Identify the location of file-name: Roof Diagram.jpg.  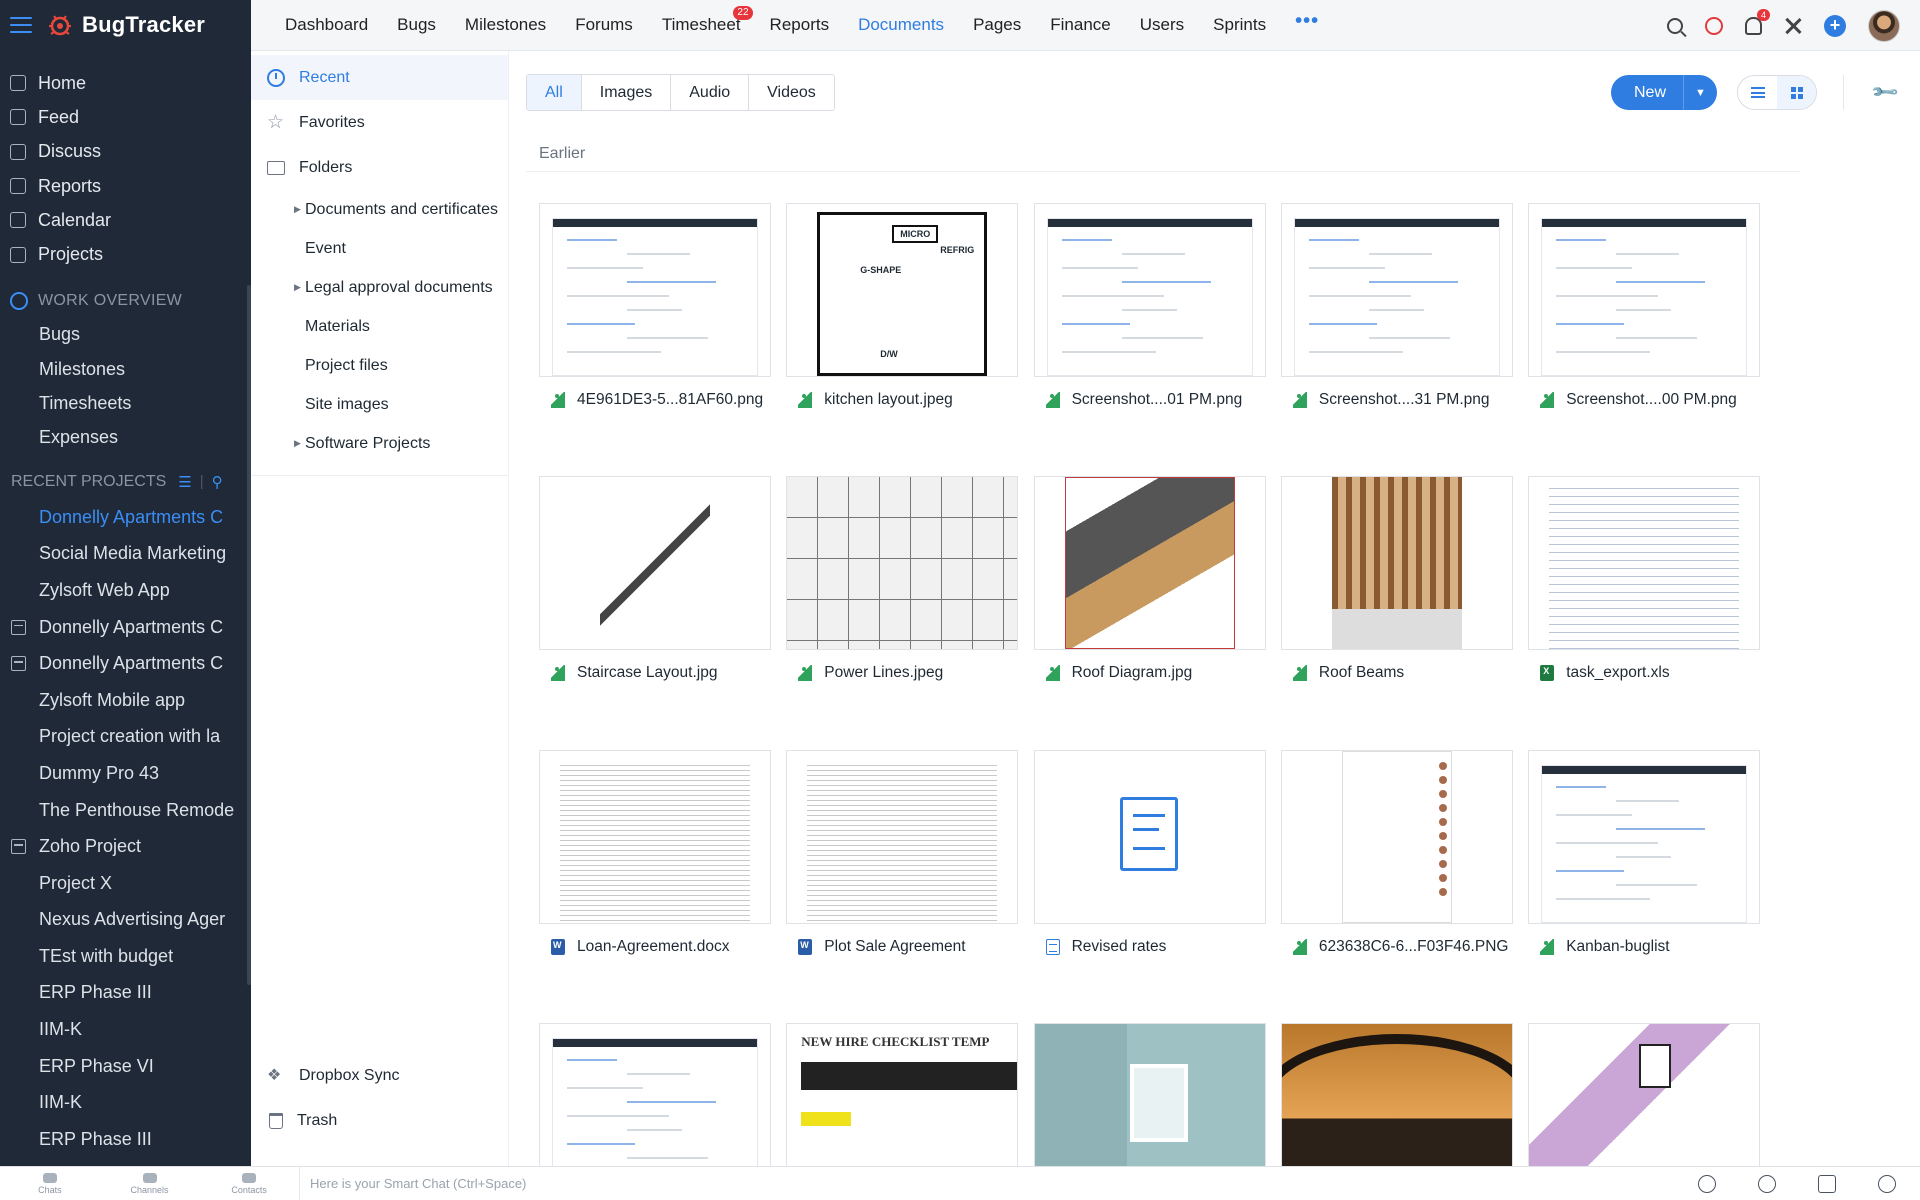
(1158, 673).